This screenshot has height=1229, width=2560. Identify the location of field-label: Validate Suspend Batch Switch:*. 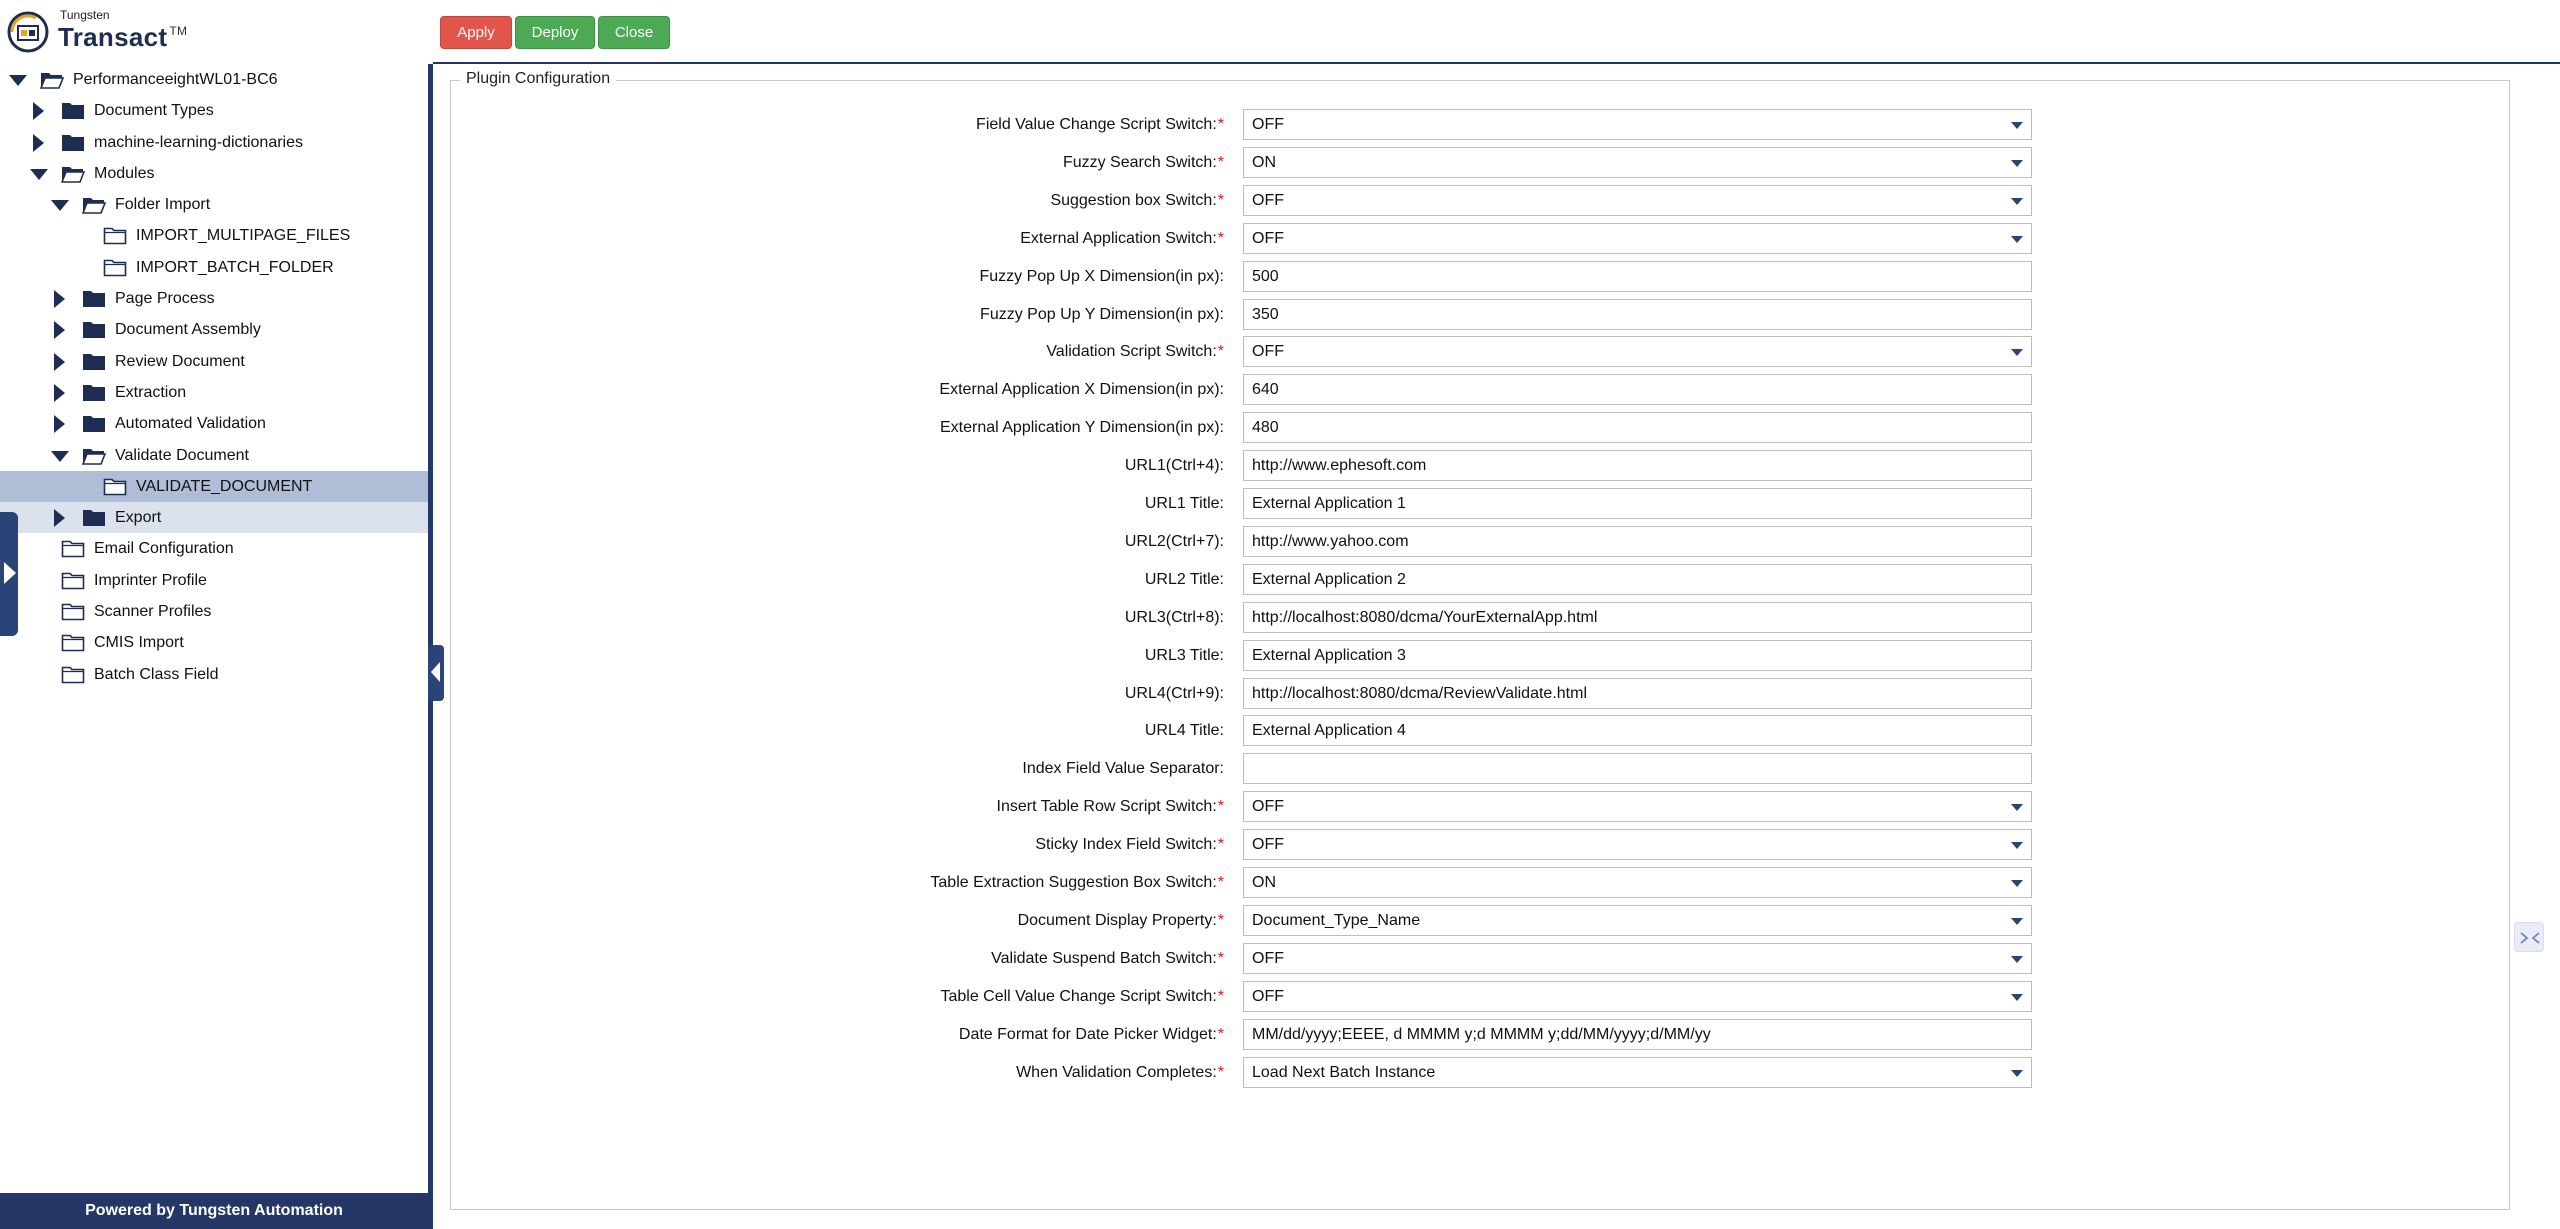
(1107, 959).